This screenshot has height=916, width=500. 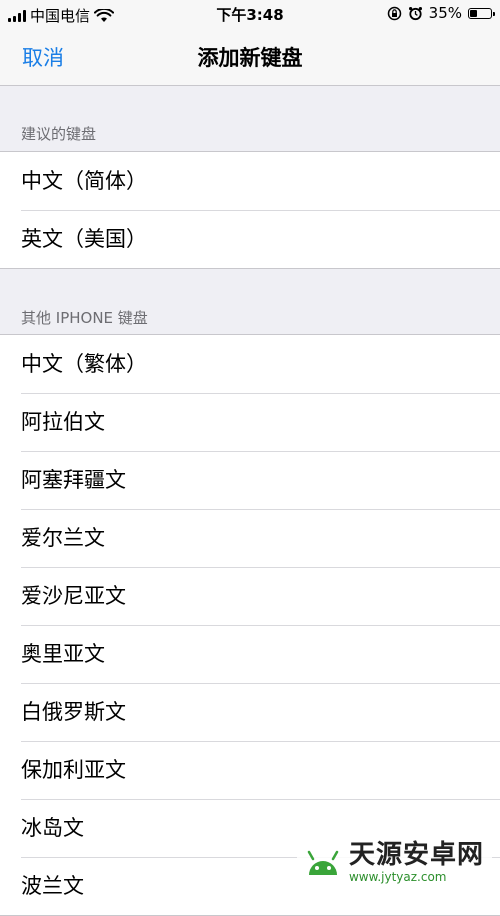 I want to click on battery-percent: 35%, so click(x=445, y=13).